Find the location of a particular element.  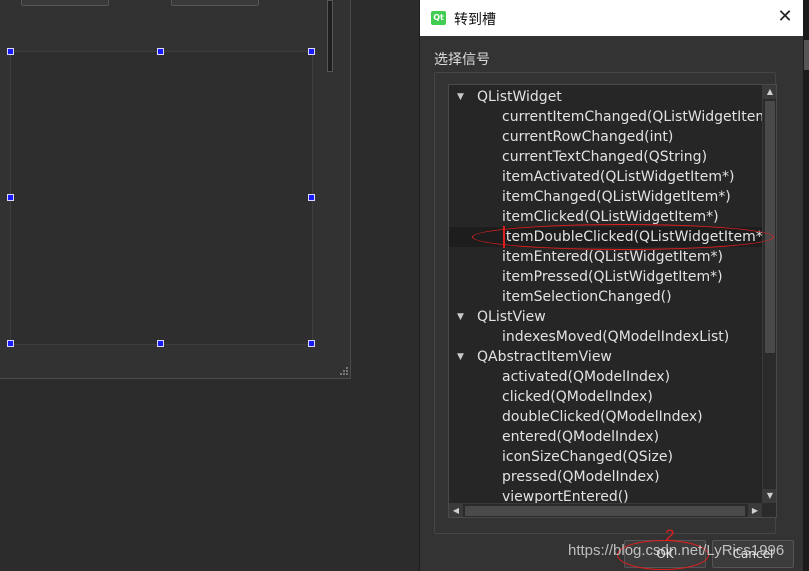

tree-item-label: pressed(QModelIndex) is located at coordinates (581, 477).